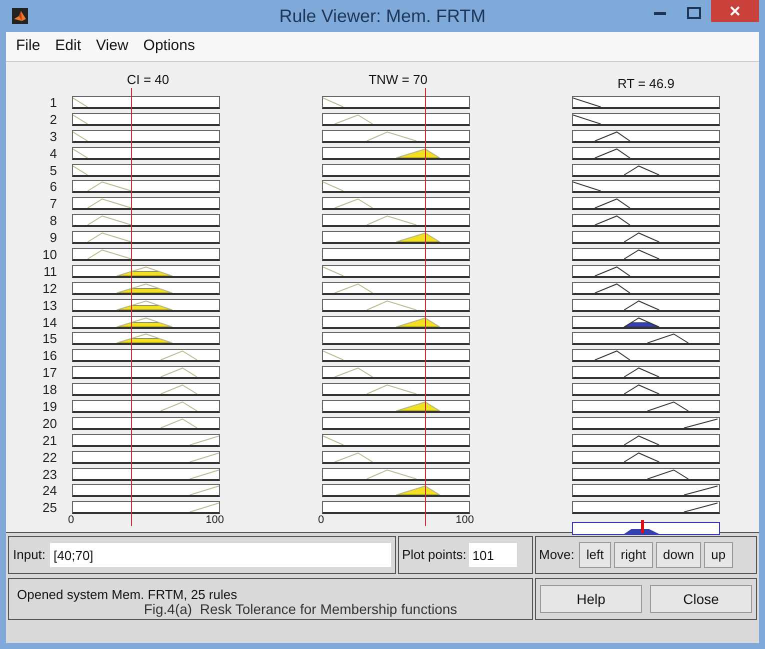  What do you see at coordinates (595, 555) in the screenshot?
I see `move-button: left` at bounding box center [595, 555].